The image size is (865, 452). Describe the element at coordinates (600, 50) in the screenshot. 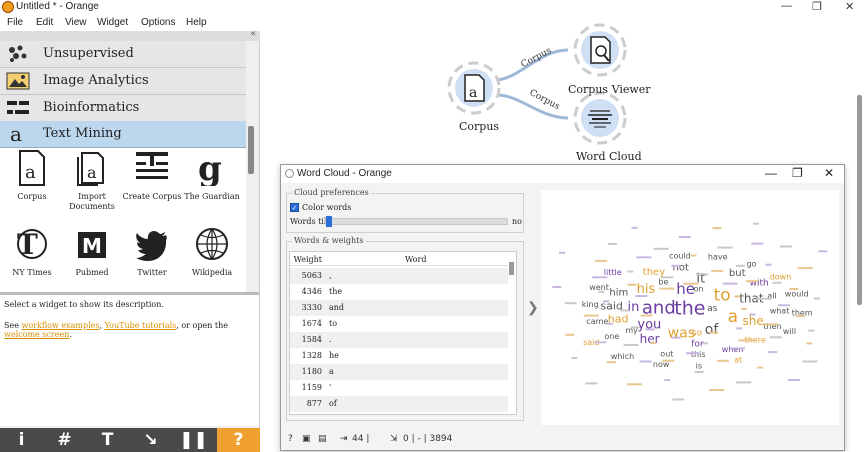

I see `node-corpus-viewer` at that location.